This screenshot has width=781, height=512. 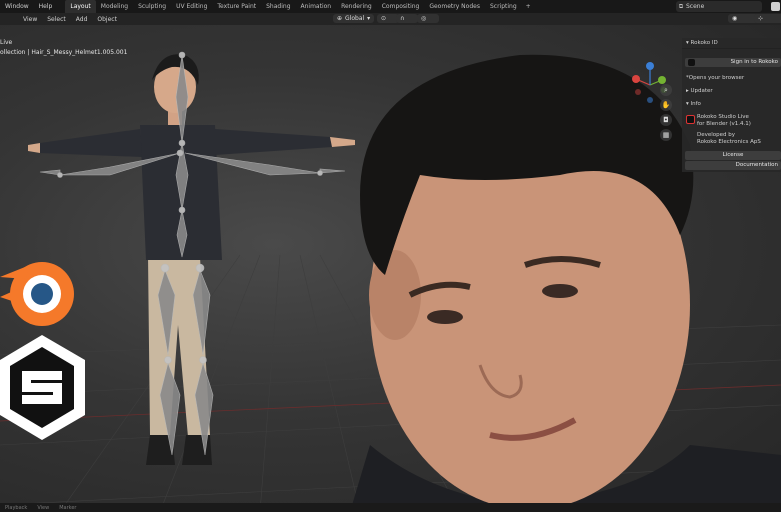 What do you see at coordinates (454, 6) in the screenshot?
I see `tab-geometry-nodes: Geometry Nodes` at bounding box center [454, 6].